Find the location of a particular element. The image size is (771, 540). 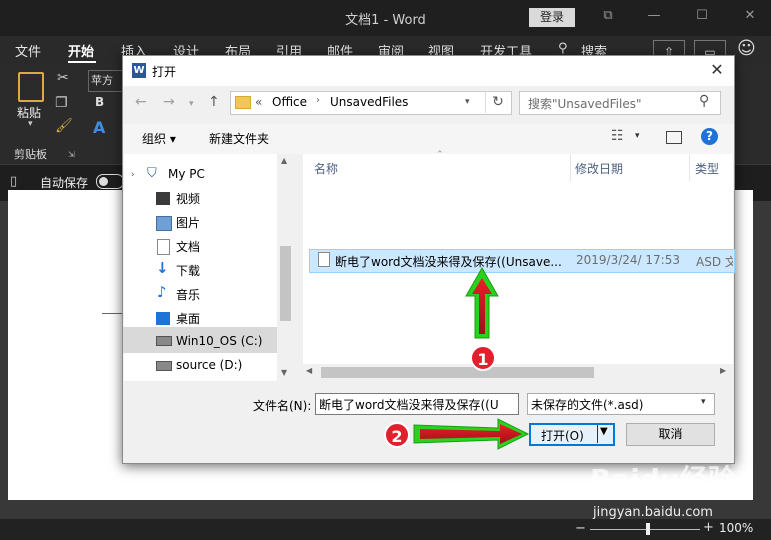

step-1-badge: 1 is located at coordinates (483, 358).